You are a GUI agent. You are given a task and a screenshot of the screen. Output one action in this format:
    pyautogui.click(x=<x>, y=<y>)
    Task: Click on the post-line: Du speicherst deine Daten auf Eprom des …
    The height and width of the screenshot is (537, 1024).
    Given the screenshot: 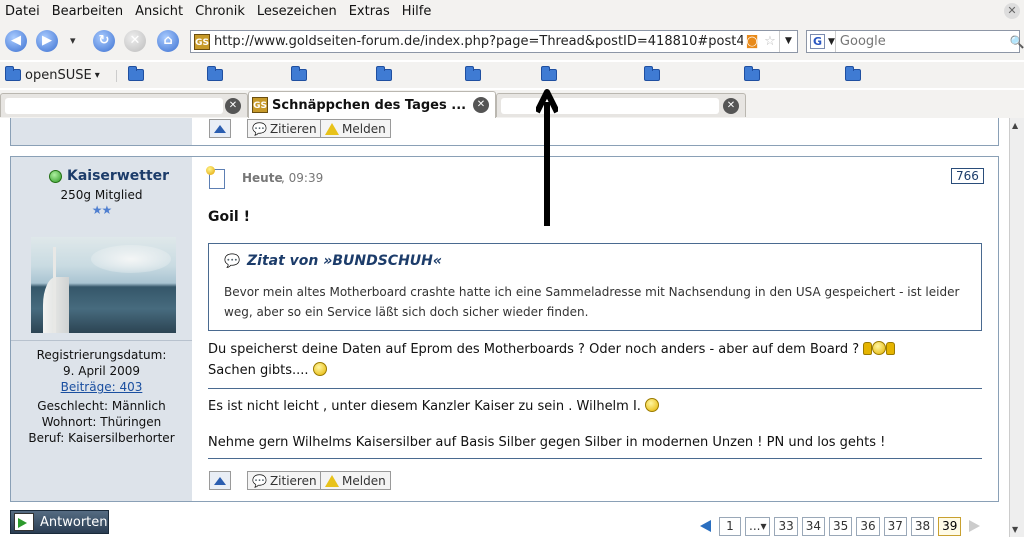 What is the action you would take?
    pyautogui.click(x=552, y=349)
    